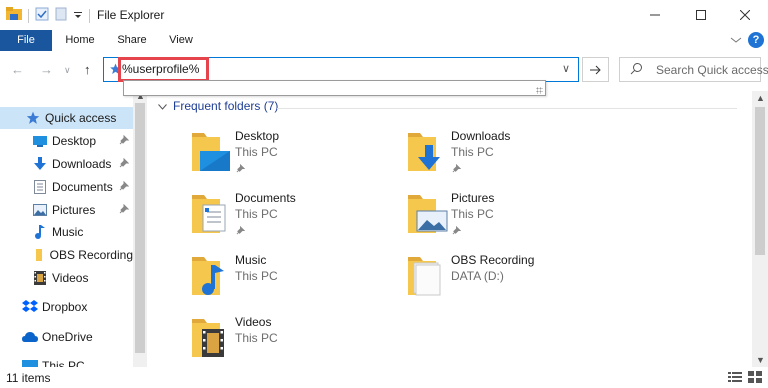  I want to click on sidebar-item-dropbox: Dropbox, so click(66, 307).